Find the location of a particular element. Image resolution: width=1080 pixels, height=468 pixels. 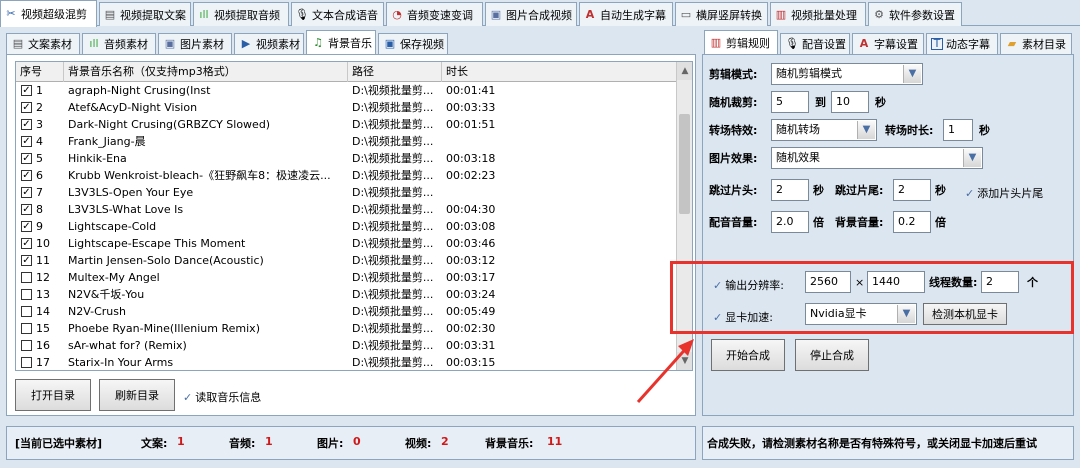

skip-head-input: 2 is located at coordinates (790, 190).